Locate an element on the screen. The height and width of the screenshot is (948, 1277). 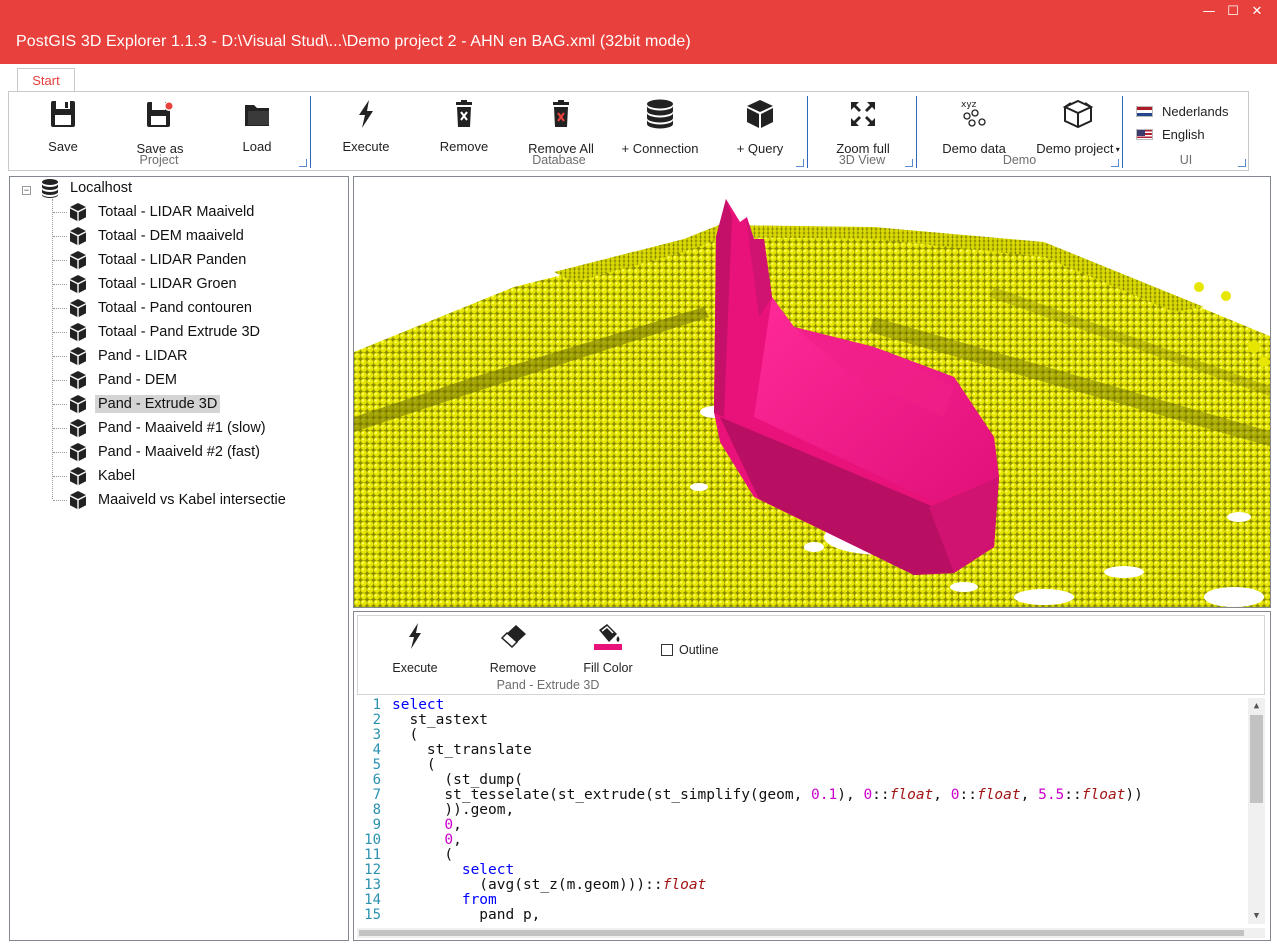
tree-item: Pand - Maaiveld #2 (fast) is located at coordinates (165, 452).